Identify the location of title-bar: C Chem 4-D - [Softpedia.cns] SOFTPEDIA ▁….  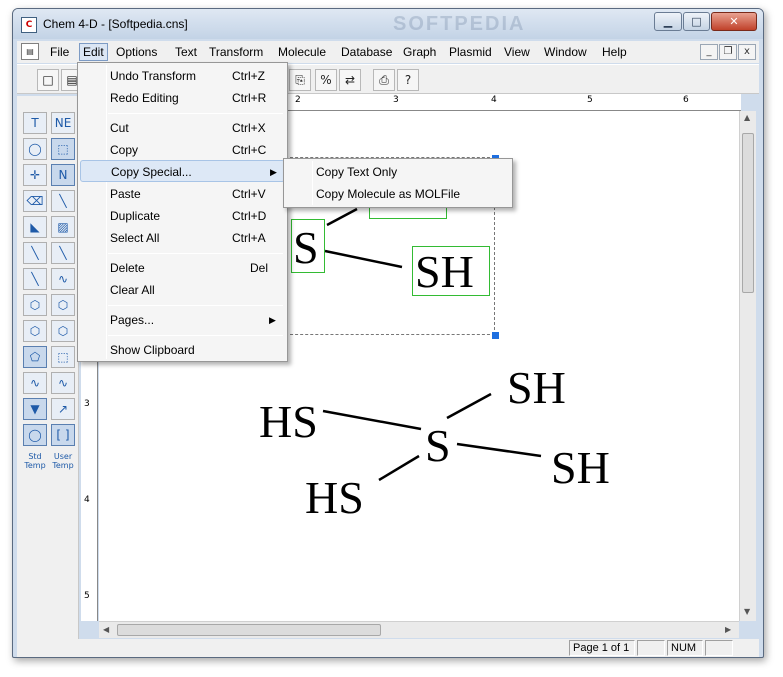
(388, 24).